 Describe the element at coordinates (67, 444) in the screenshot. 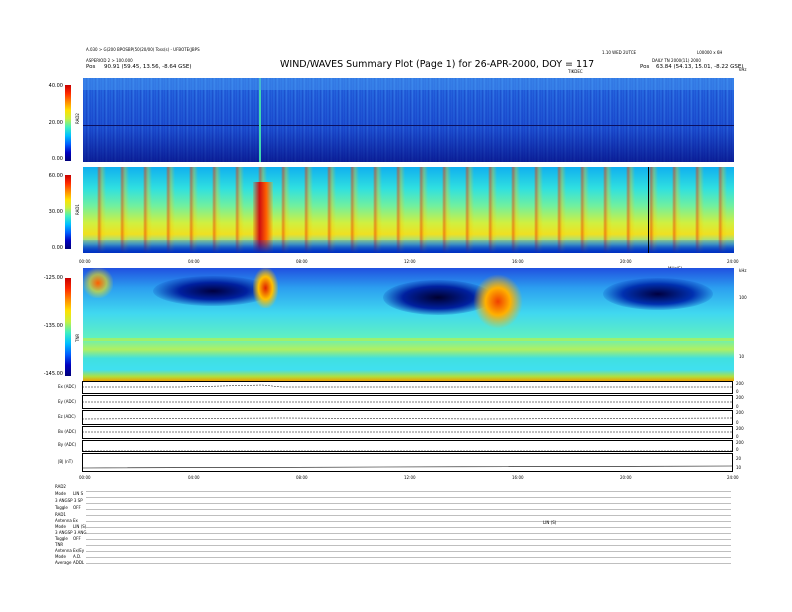

I see `by-name: By (ADC)` at that location.